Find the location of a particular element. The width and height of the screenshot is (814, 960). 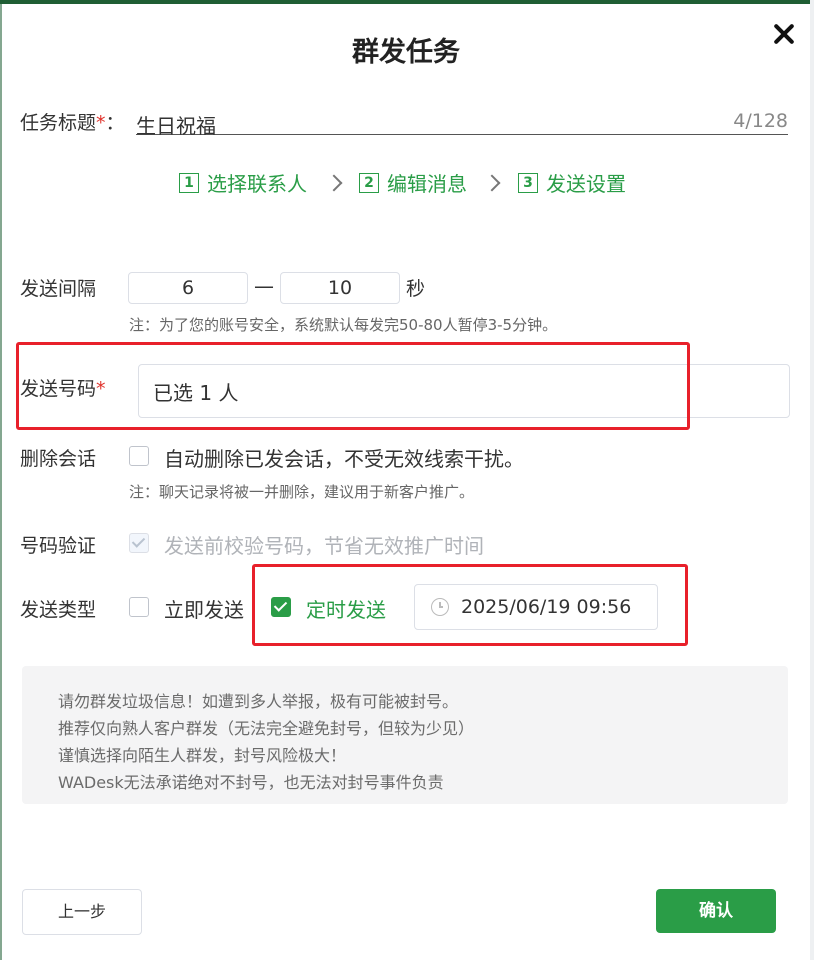

send-immediately-option: 立即发送 is located at coordinates (204, 608).